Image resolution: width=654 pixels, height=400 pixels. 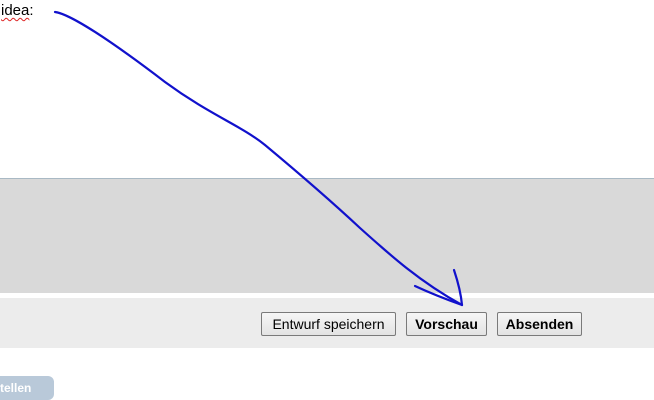 I want to click on submit-button: Absenden, so click(x=539, y=324).